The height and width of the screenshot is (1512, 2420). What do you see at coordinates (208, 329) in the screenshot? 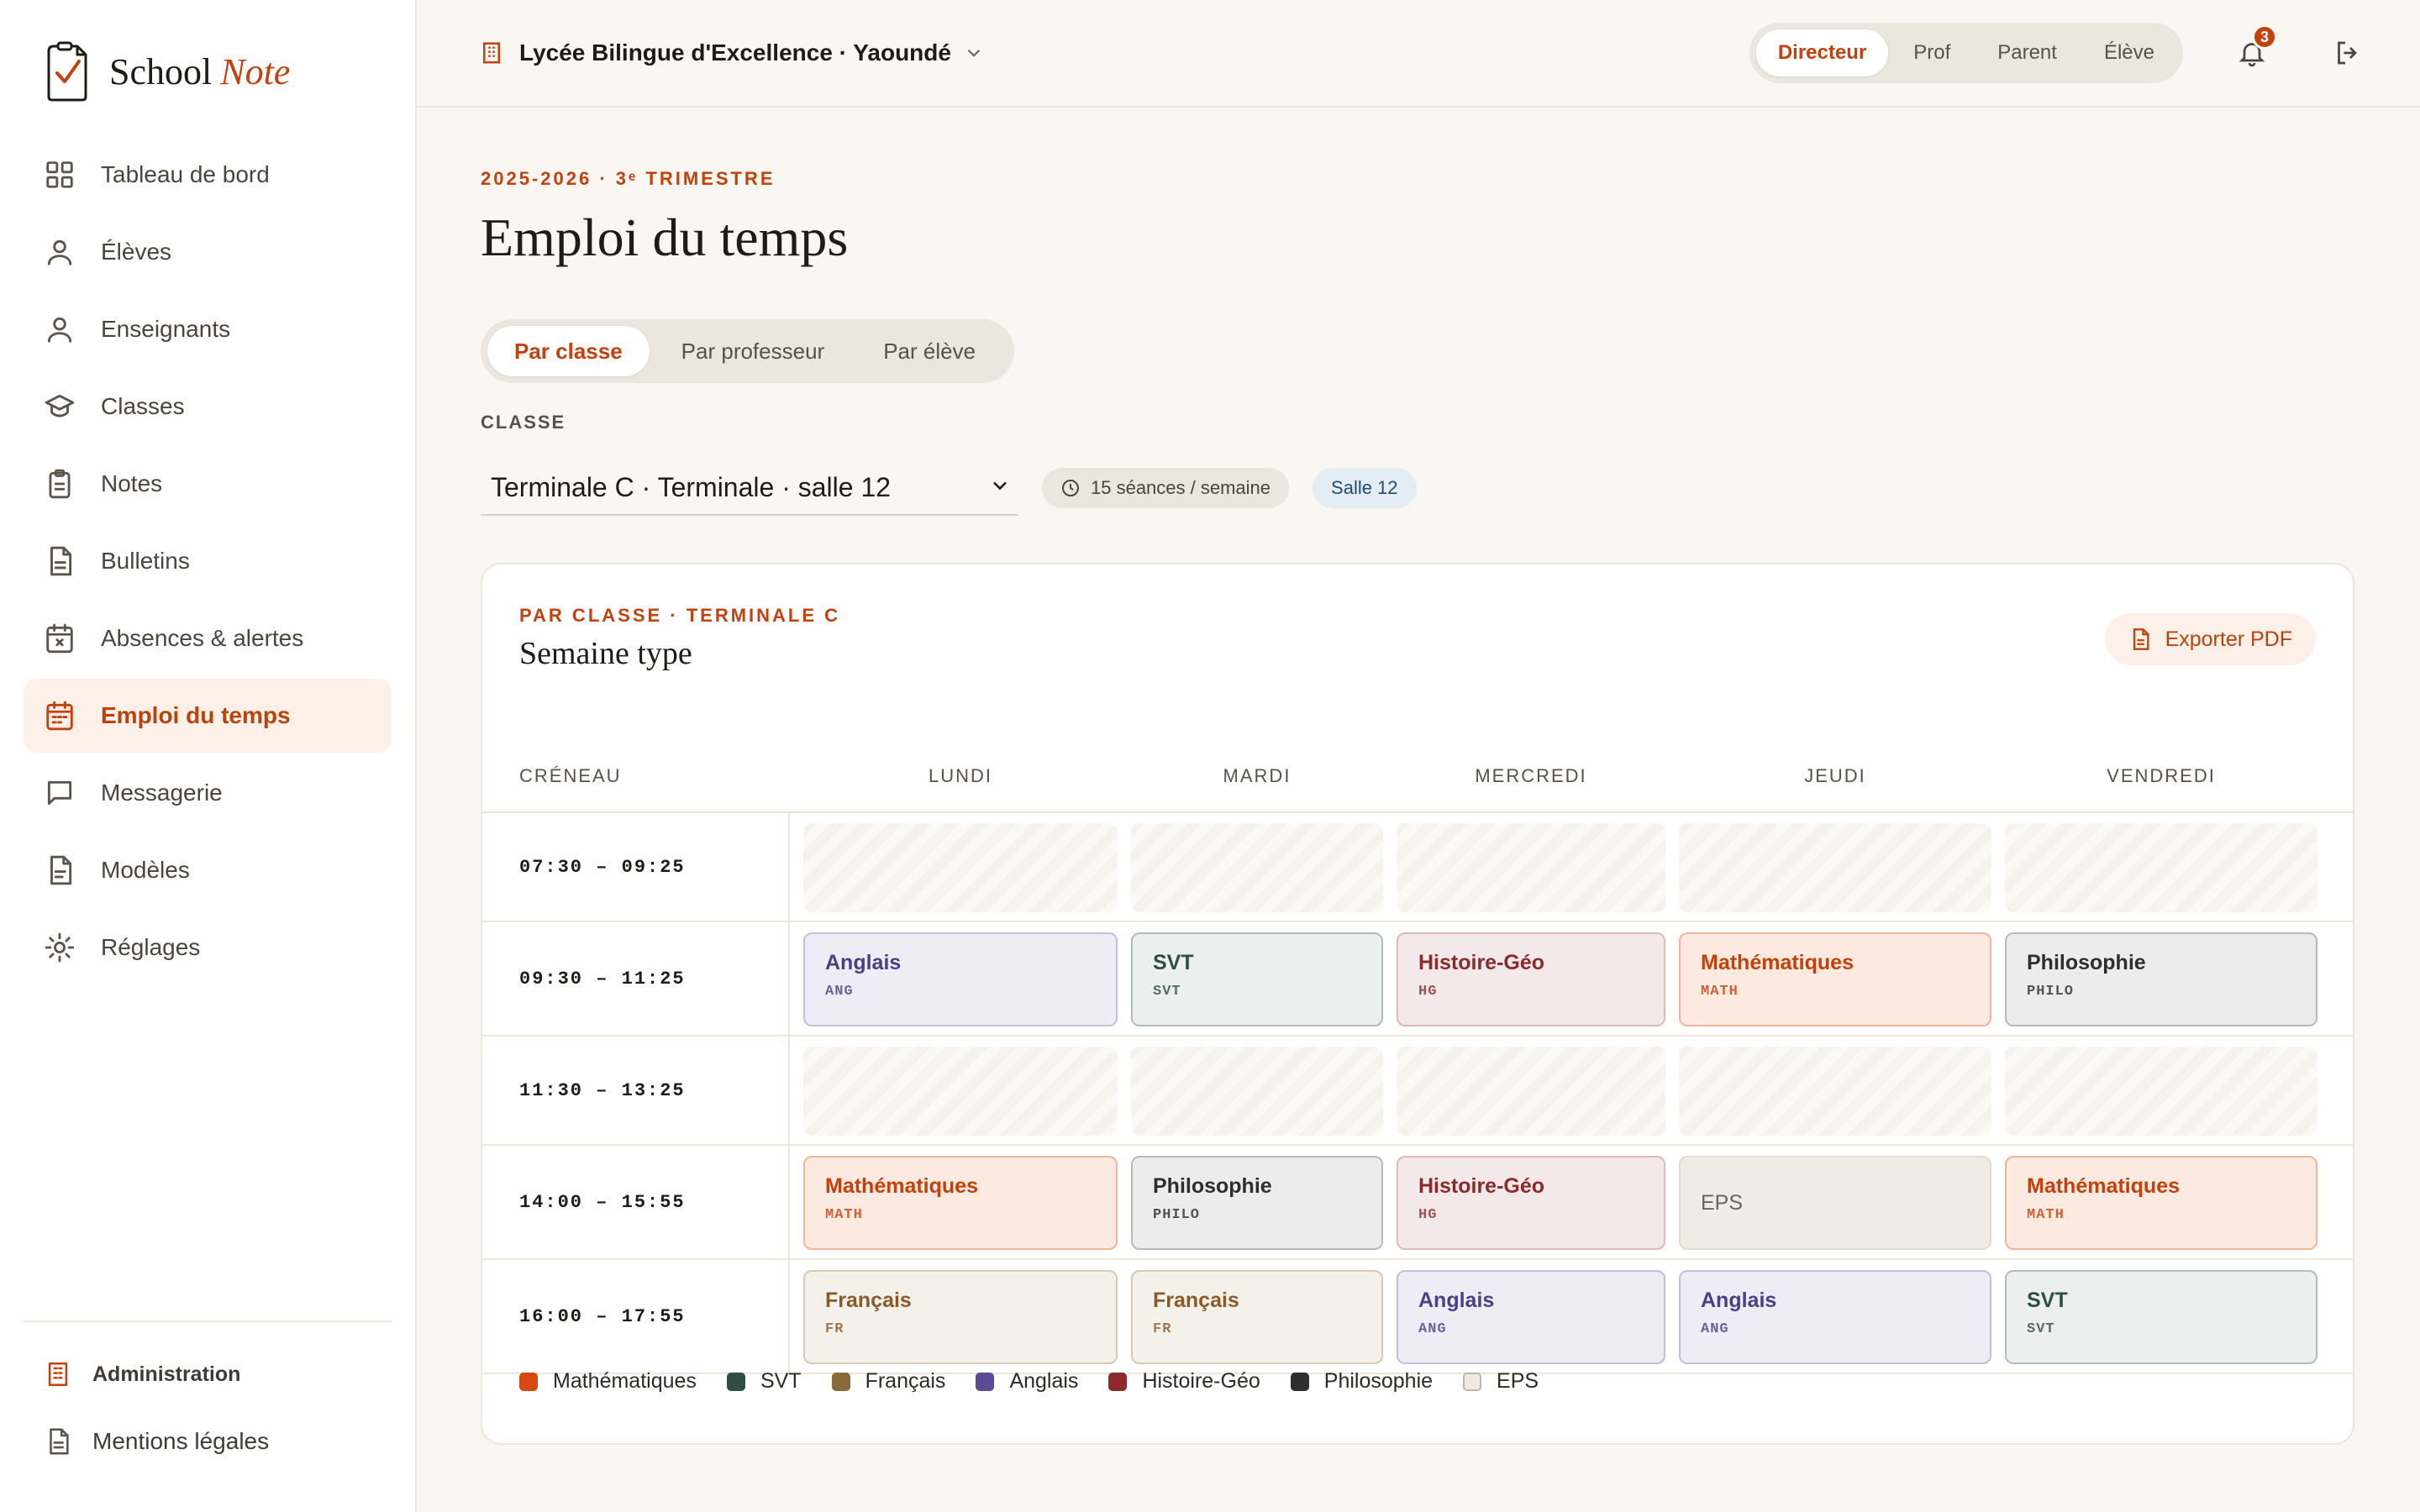
I see `sidebar-item-enseignants: Enseignants` at bounding box center [208, 329].